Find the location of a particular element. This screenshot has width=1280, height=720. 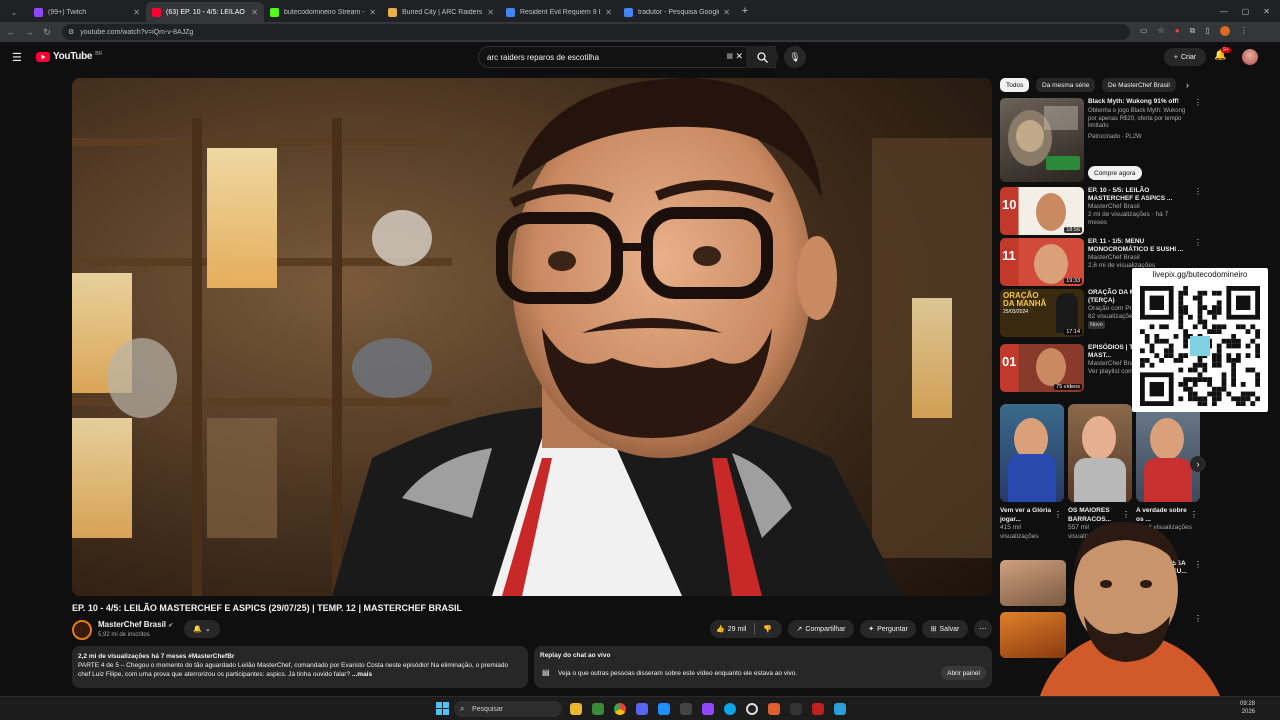

sidepanel-icon: ▯ is located at coordinates (1207, 31).